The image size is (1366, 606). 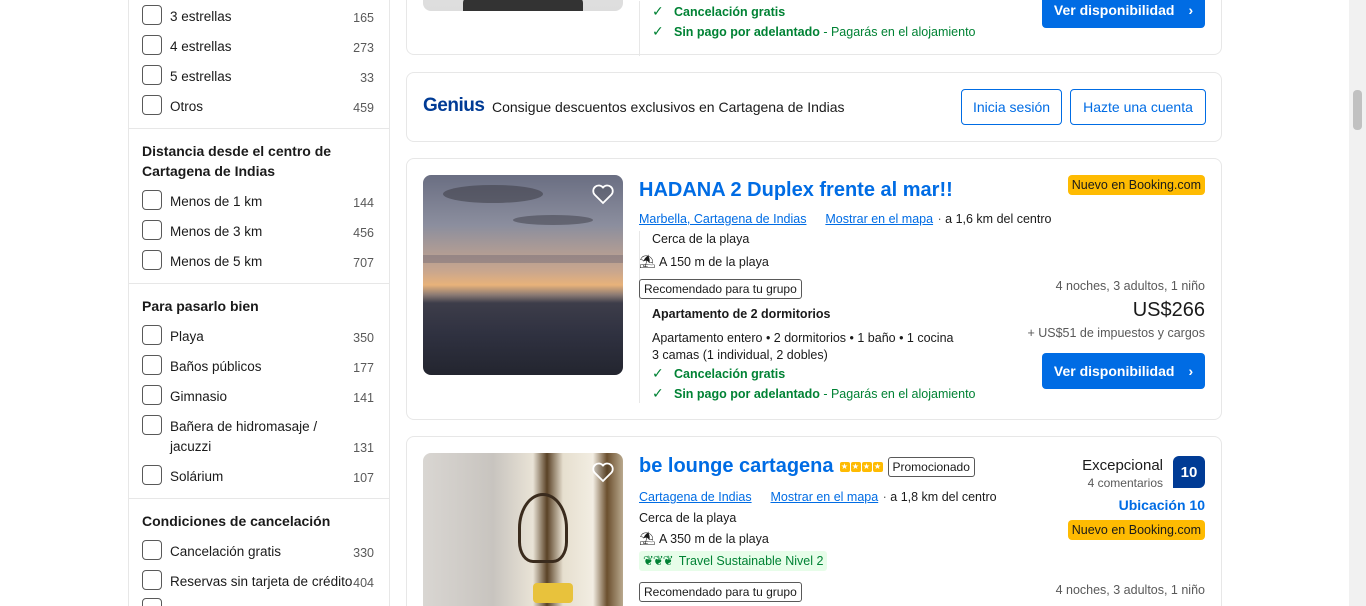 I want to click on review-score-badge: 10, so click(x=1189, y=472).